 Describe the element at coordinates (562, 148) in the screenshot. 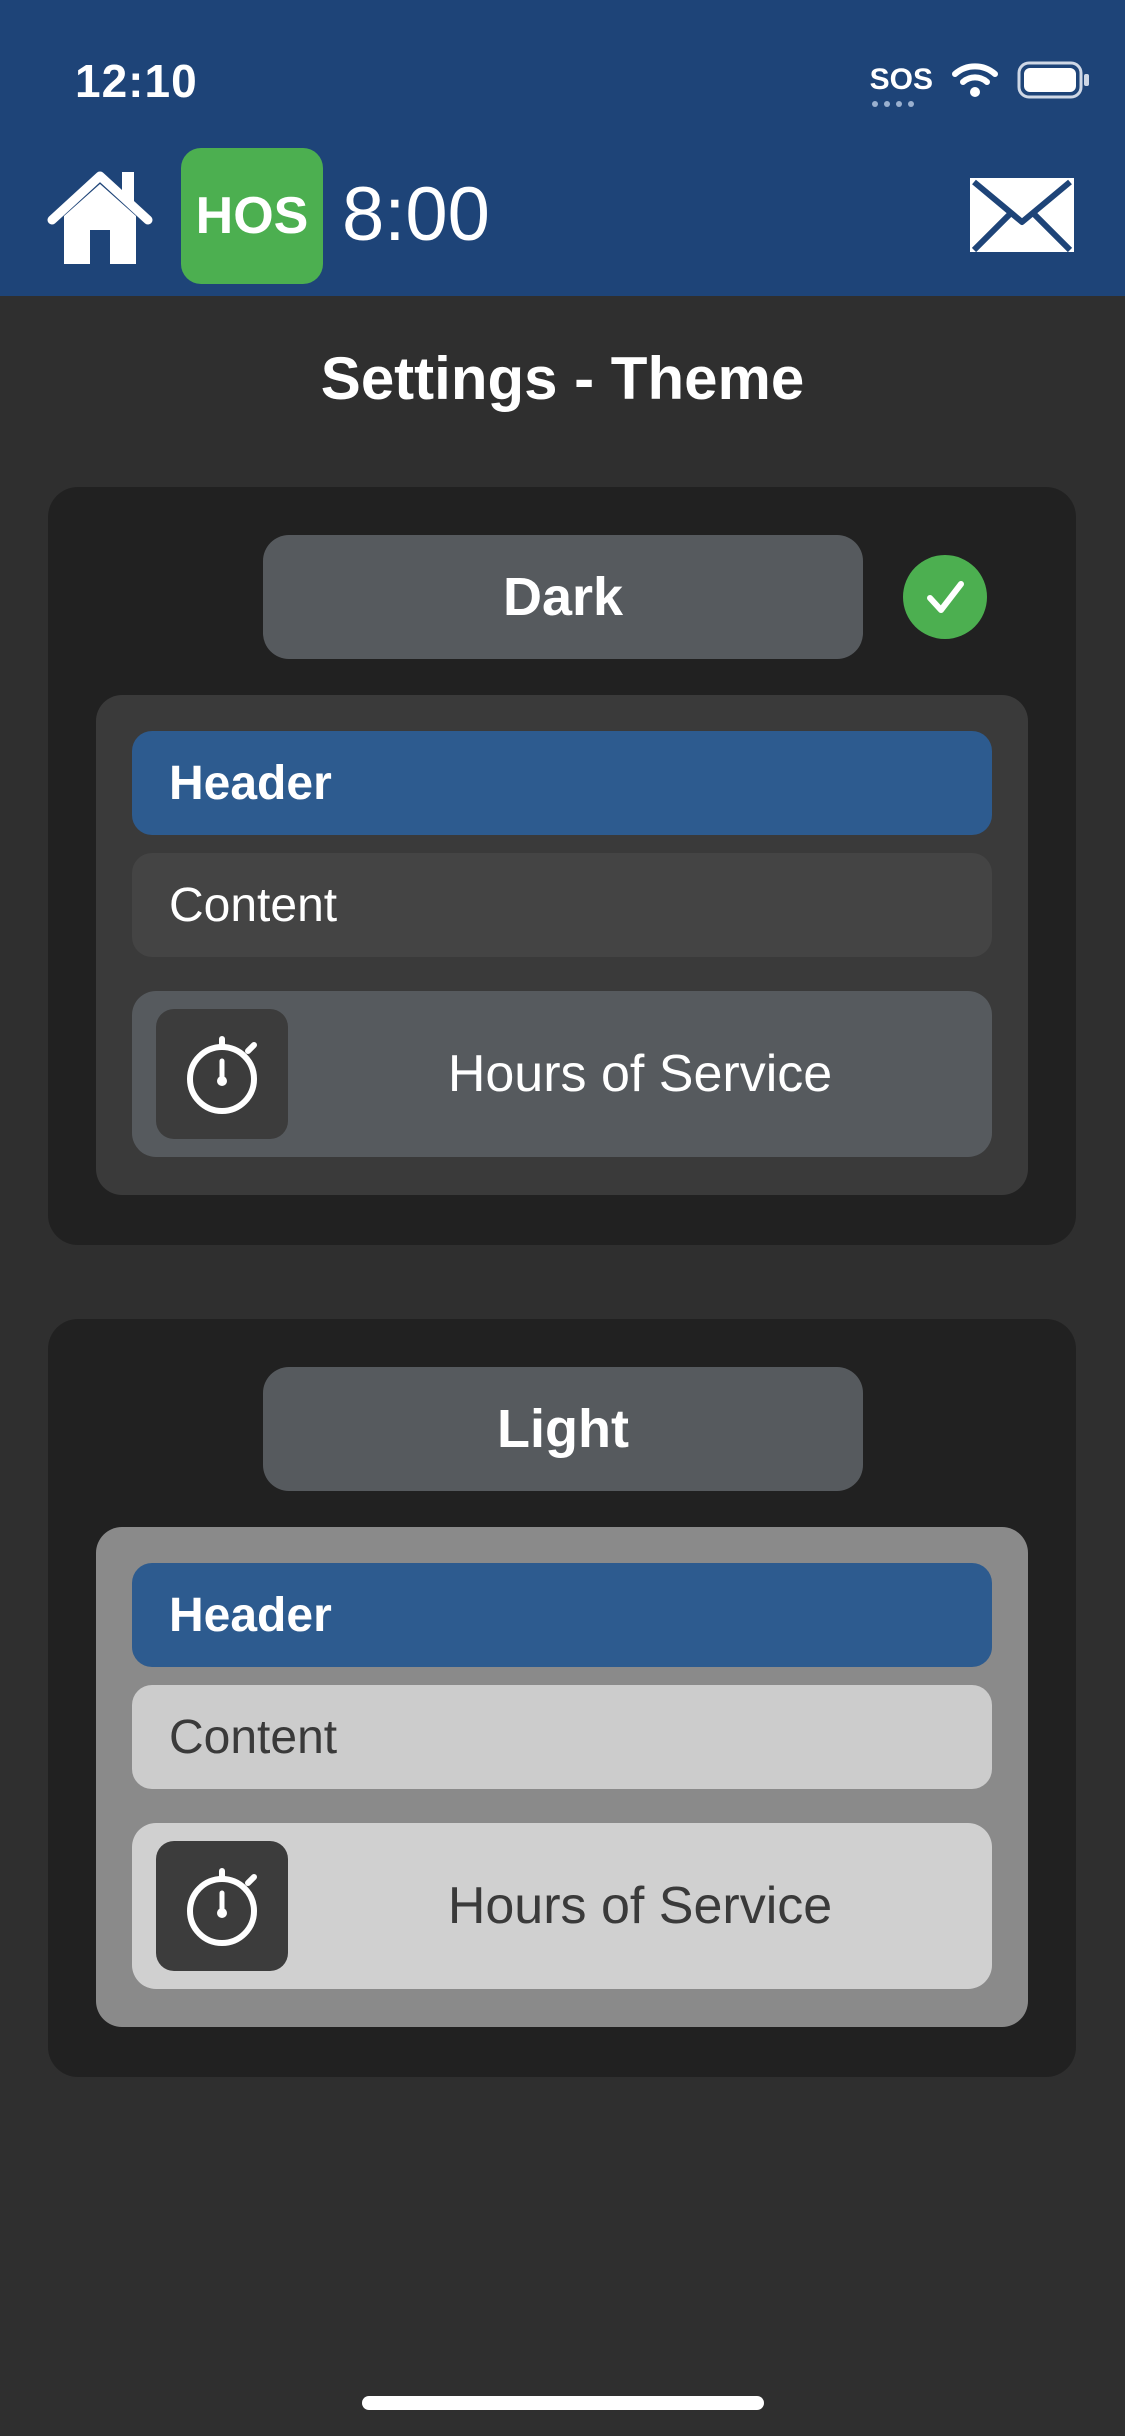

I see `top-bar: 12:10 SOS HOS 8:00` at that location.